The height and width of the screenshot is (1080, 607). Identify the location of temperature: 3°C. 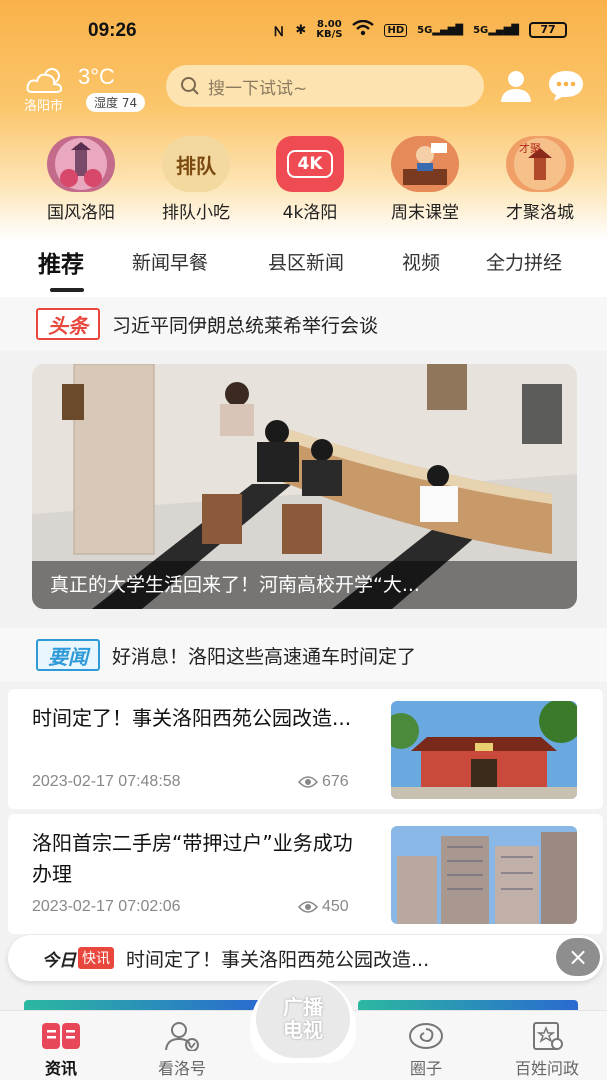
(96, 76).